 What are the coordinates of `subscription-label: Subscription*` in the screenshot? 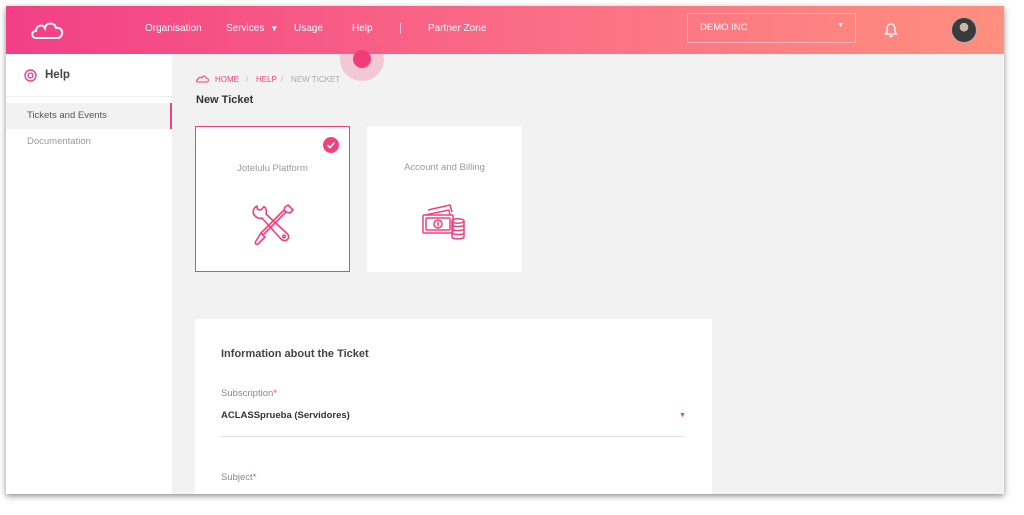 It's located at (249, 393).